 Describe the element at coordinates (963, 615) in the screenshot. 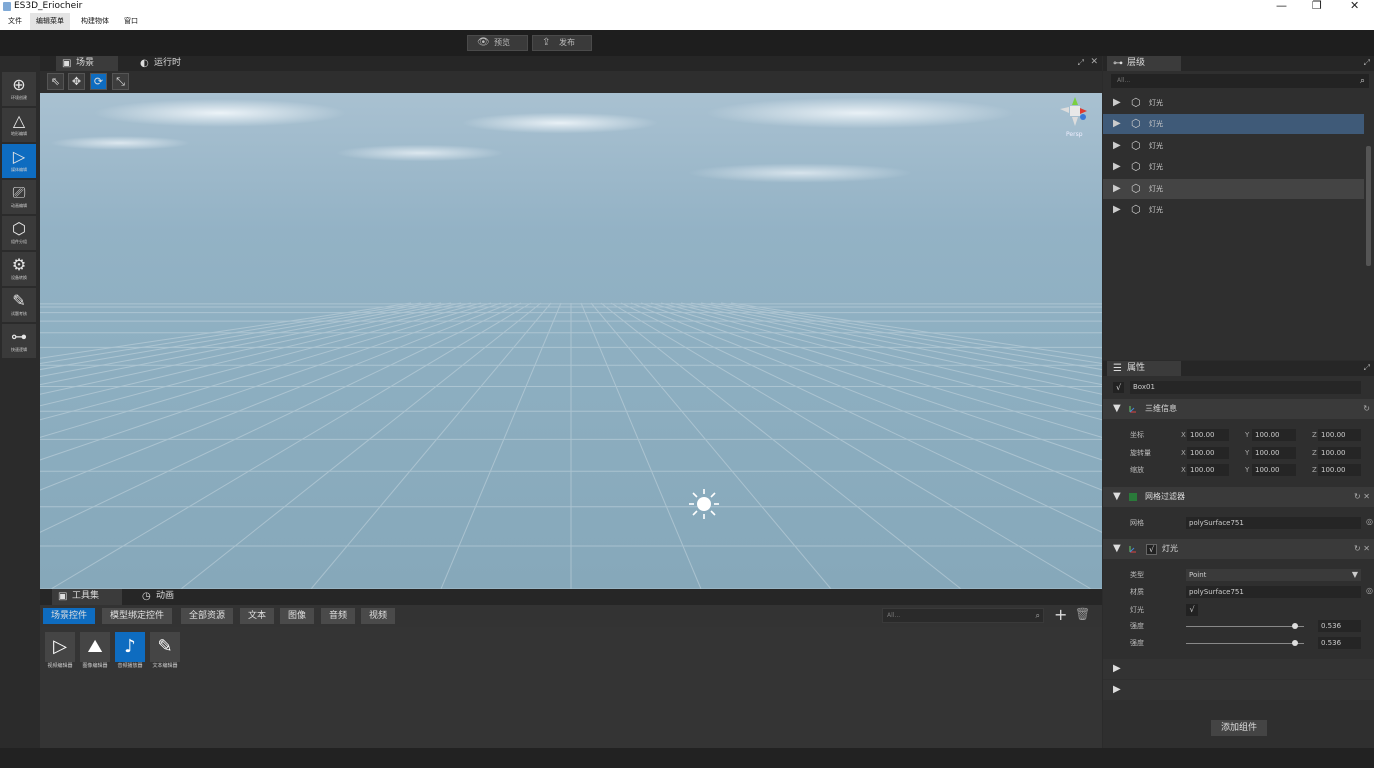

I see `asset-search-input: All... ⌕` at that location.